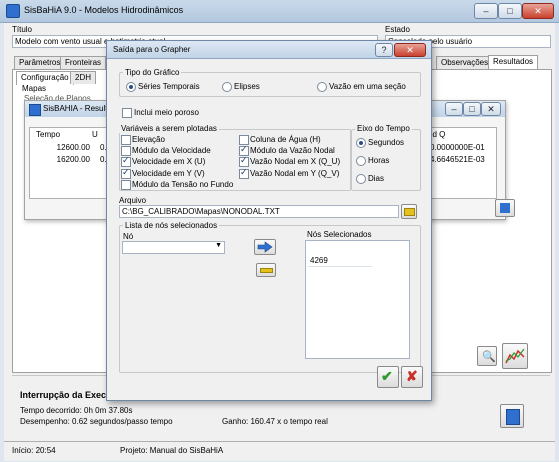  What do you see at coordinates (361, 143) in the screenshot?
I see `radio-segundos` at bounding box center [361, 143].